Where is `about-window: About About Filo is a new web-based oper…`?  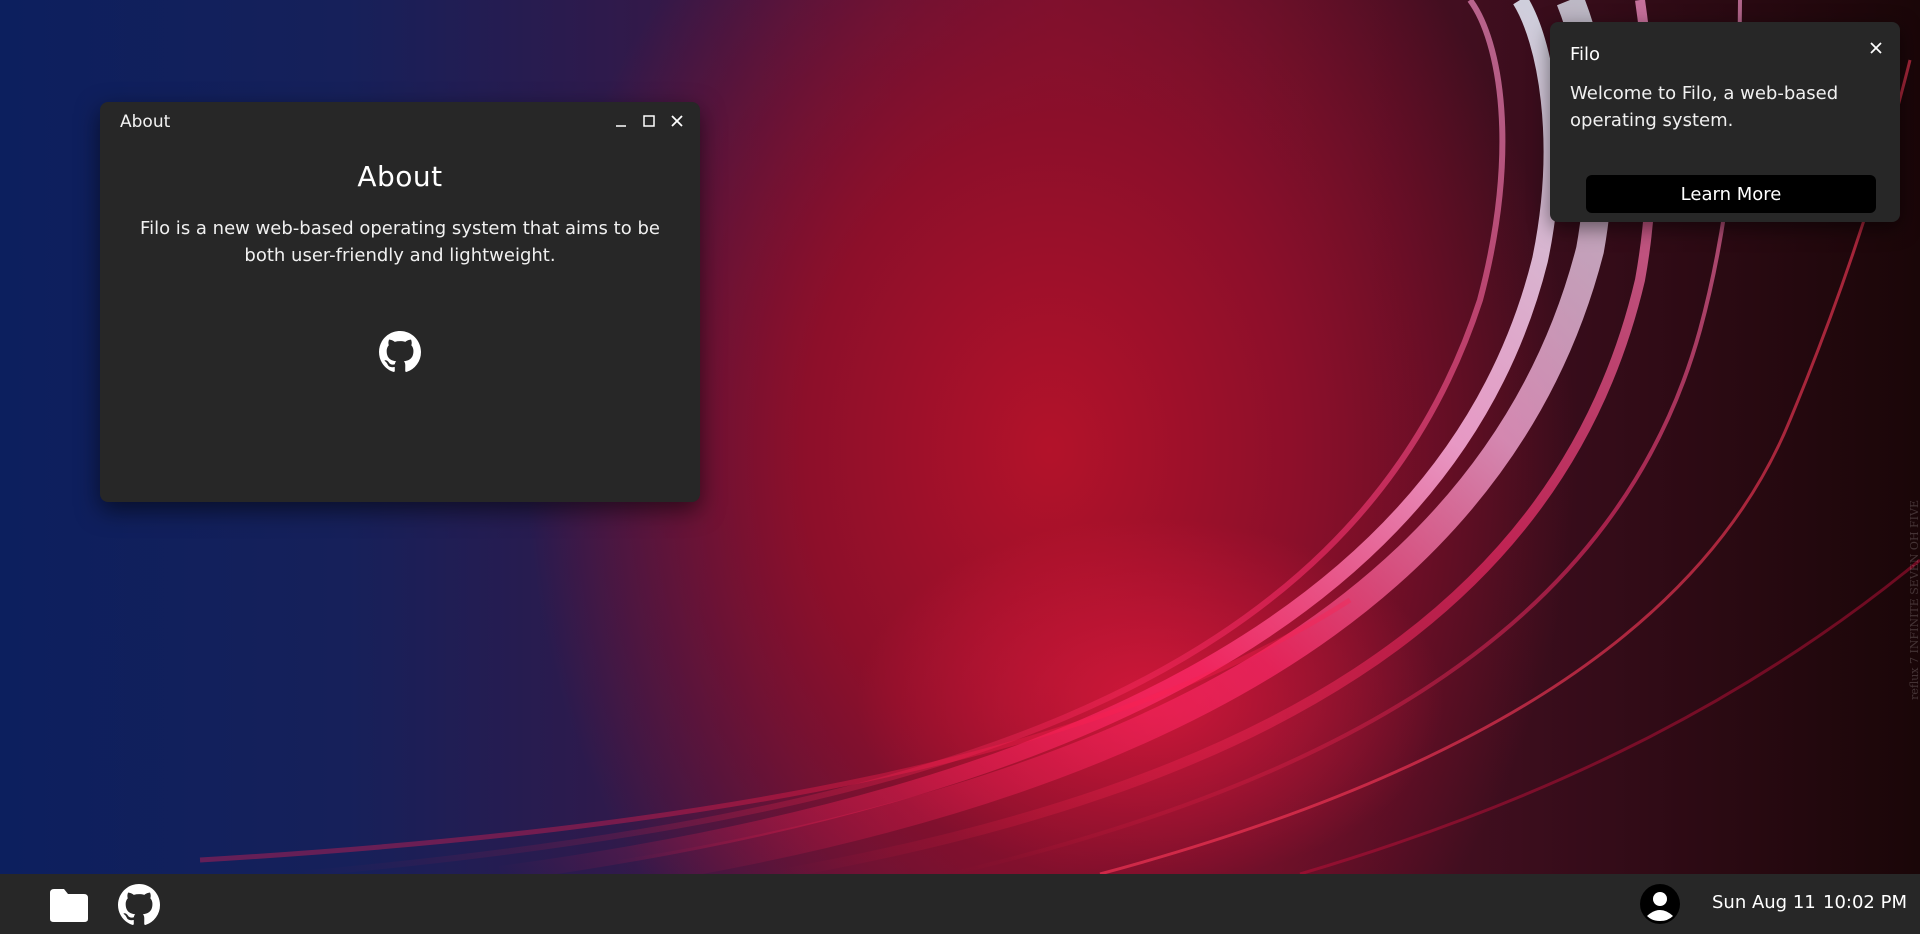 about-window: About About Filo is a new web-based oper… is located at coordinates (400, 302).